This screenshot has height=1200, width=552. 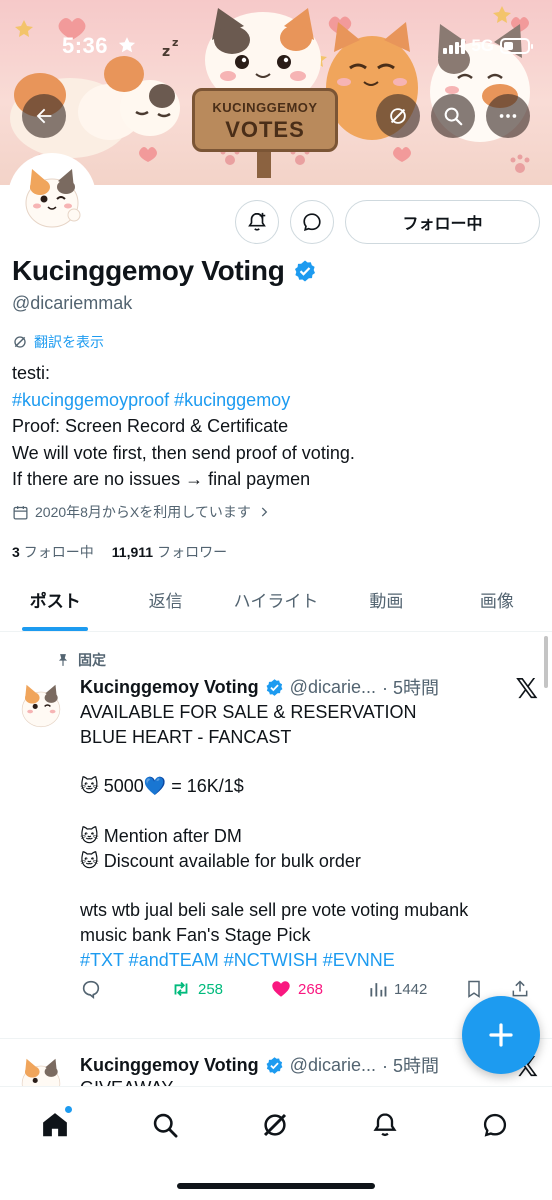 I want to click on banner-vote-sign: KUCINGGEMOY VOTES, so click(x=265, y=120).